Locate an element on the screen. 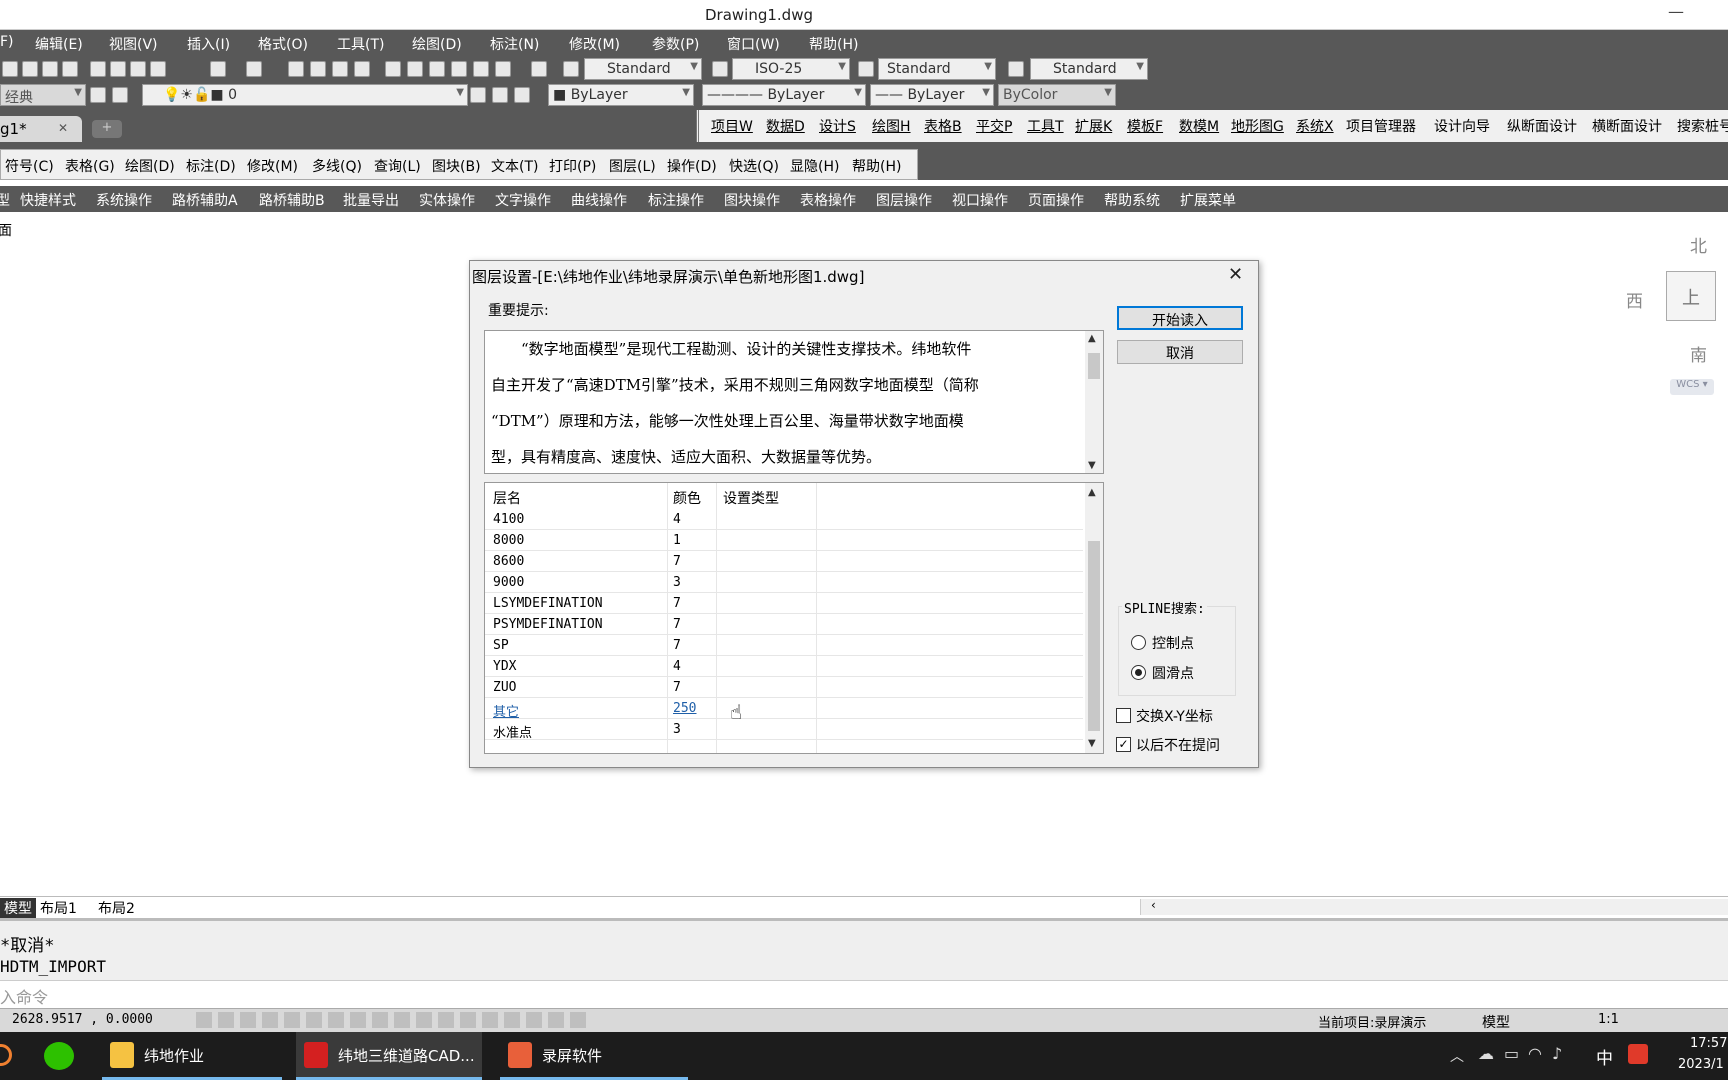 Image resolution: width=1728 pixels, height=1080 pixels. pmenu-block: 图块(B) is located at coordinates (456, 166).